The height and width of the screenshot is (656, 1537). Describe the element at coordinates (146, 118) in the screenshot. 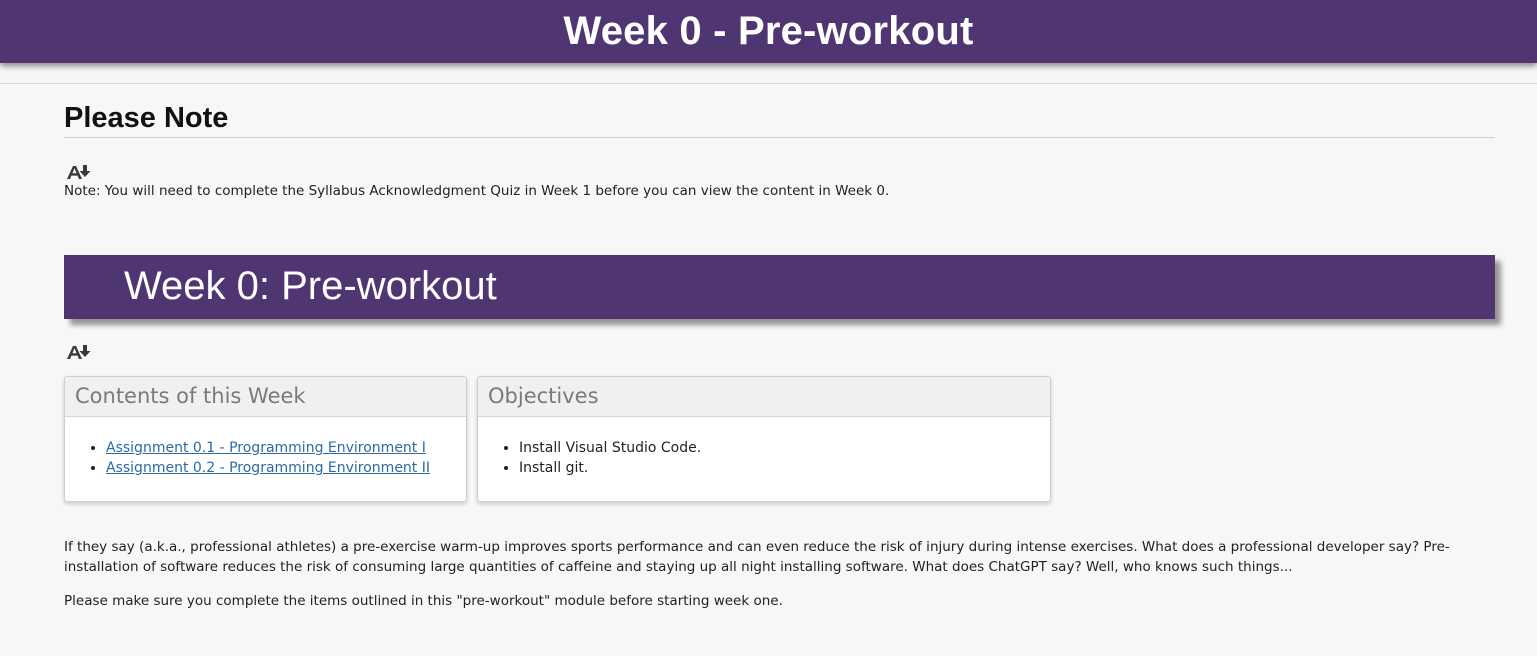

I see `please-note-heading: Please Note` at that location.